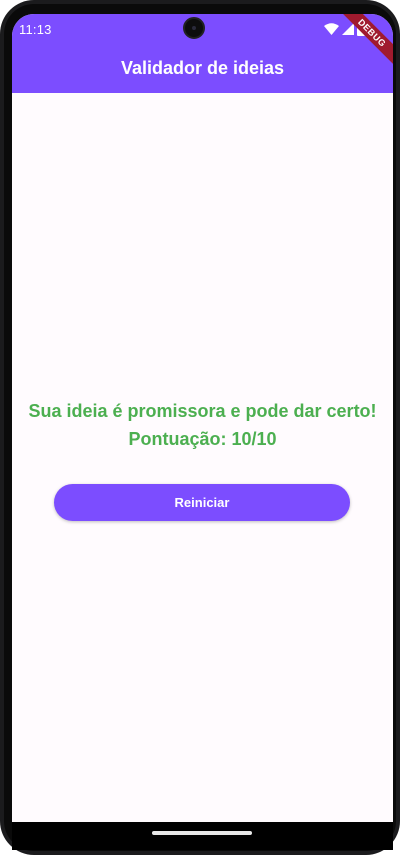 The width and height of the screenshot is (400, 855). I want to click on restart-button: Reiniciar, so click(202, 502).